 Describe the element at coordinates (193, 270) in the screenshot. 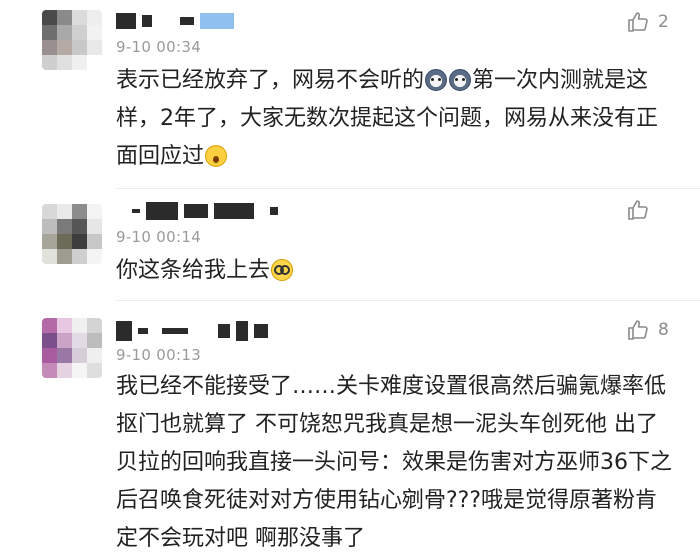

I see `comment-text-part: 你这条给我上去` at that location.